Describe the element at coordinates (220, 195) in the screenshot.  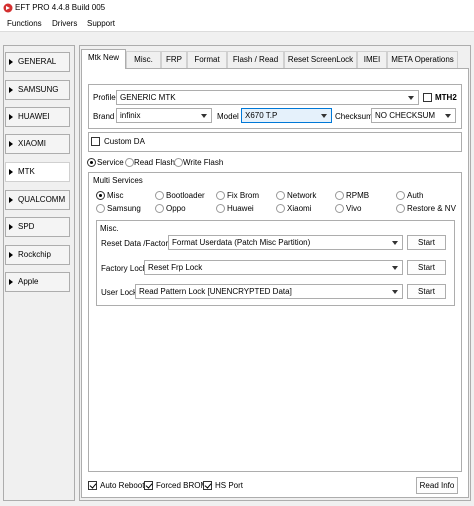
I see `service-fix-brom-radio` at that location.